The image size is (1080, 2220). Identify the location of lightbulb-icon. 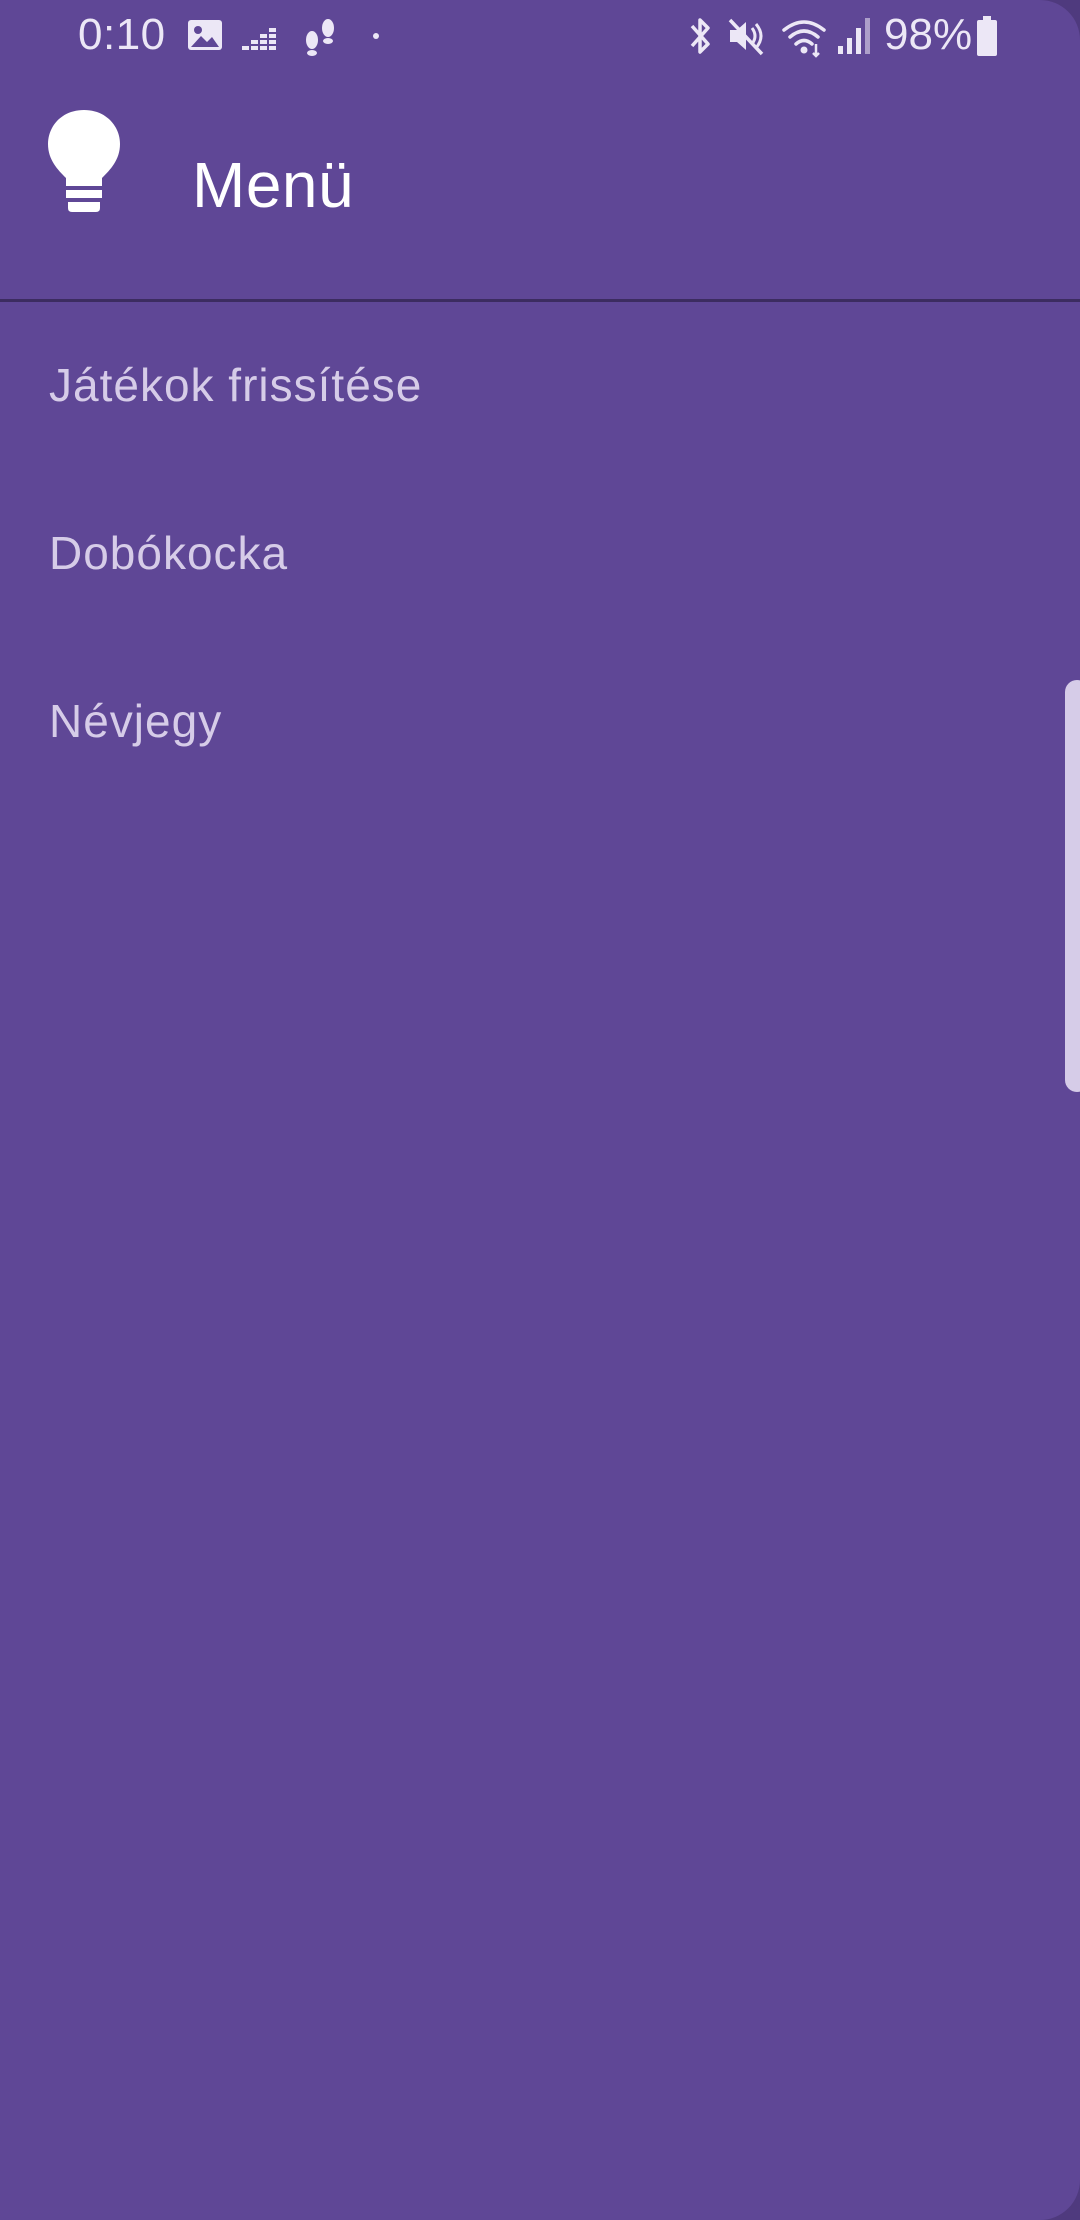
(84, 161).